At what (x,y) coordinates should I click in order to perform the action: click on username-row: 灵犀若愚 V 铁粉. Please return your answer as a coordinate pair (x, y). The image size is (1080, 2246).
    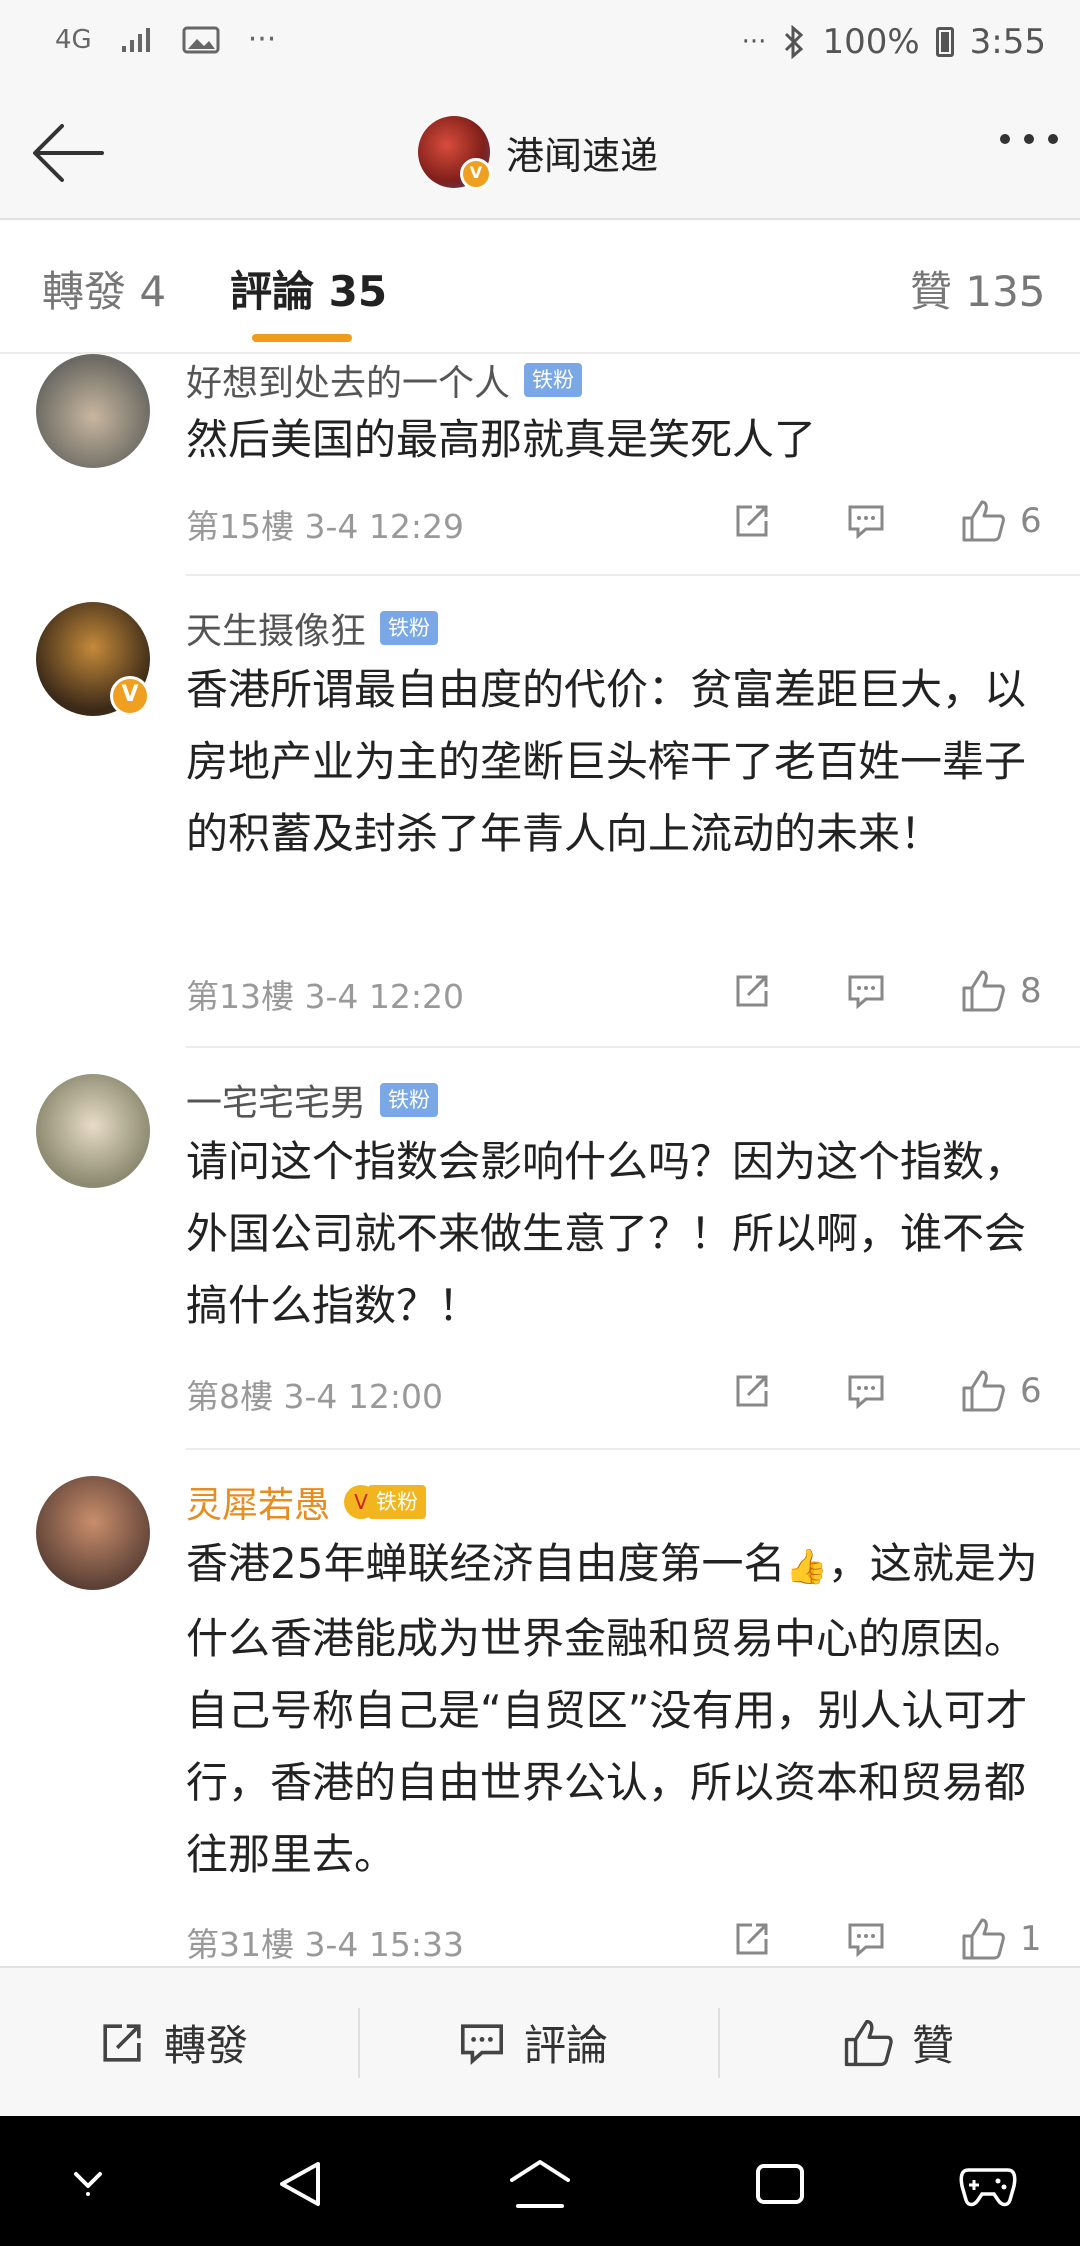
    Looking at the image, I should click on (306, 1502).